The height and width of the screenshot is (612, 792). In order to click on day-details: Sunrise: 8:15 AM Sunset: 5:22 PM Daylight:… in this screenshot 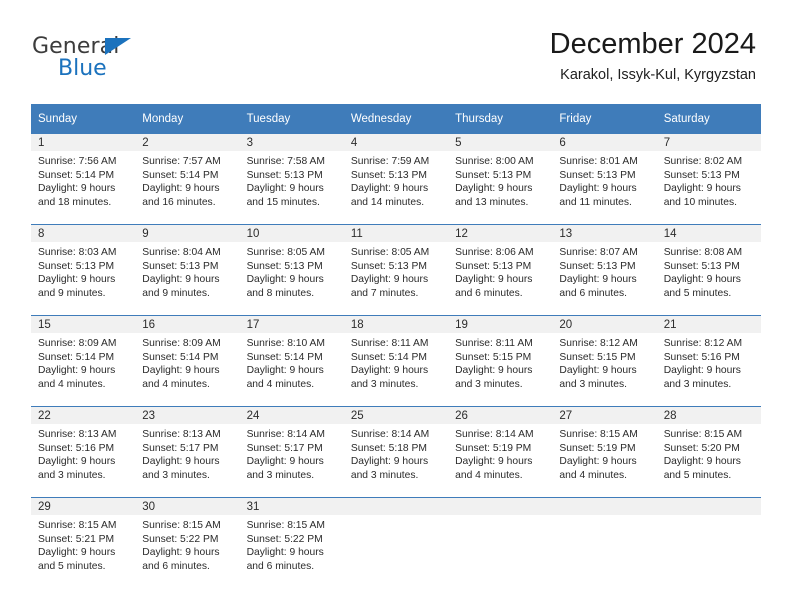, I will do `click(292, 544)`.